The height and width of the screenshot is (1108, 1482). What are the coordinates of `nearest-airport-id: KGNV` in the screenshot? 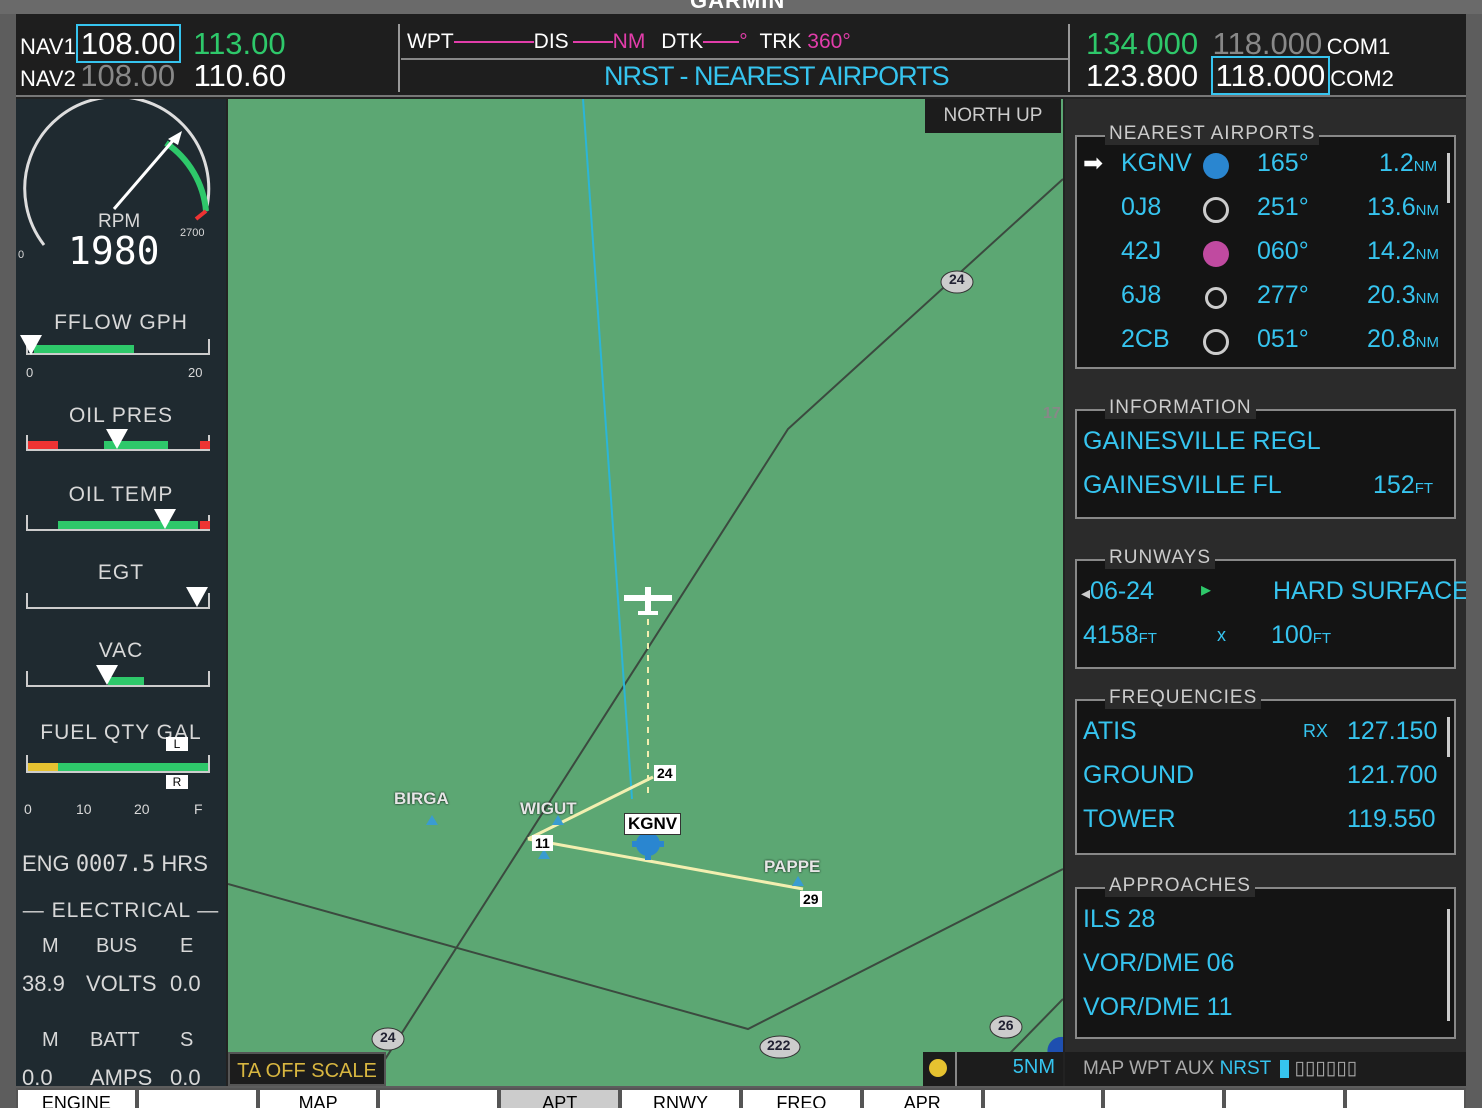 It's located at (1156, 163).